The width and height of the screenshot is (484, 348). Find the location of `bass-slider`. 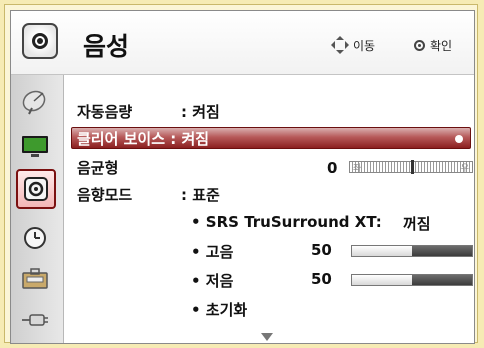

bass-slider is located at coordinates (412, 280).